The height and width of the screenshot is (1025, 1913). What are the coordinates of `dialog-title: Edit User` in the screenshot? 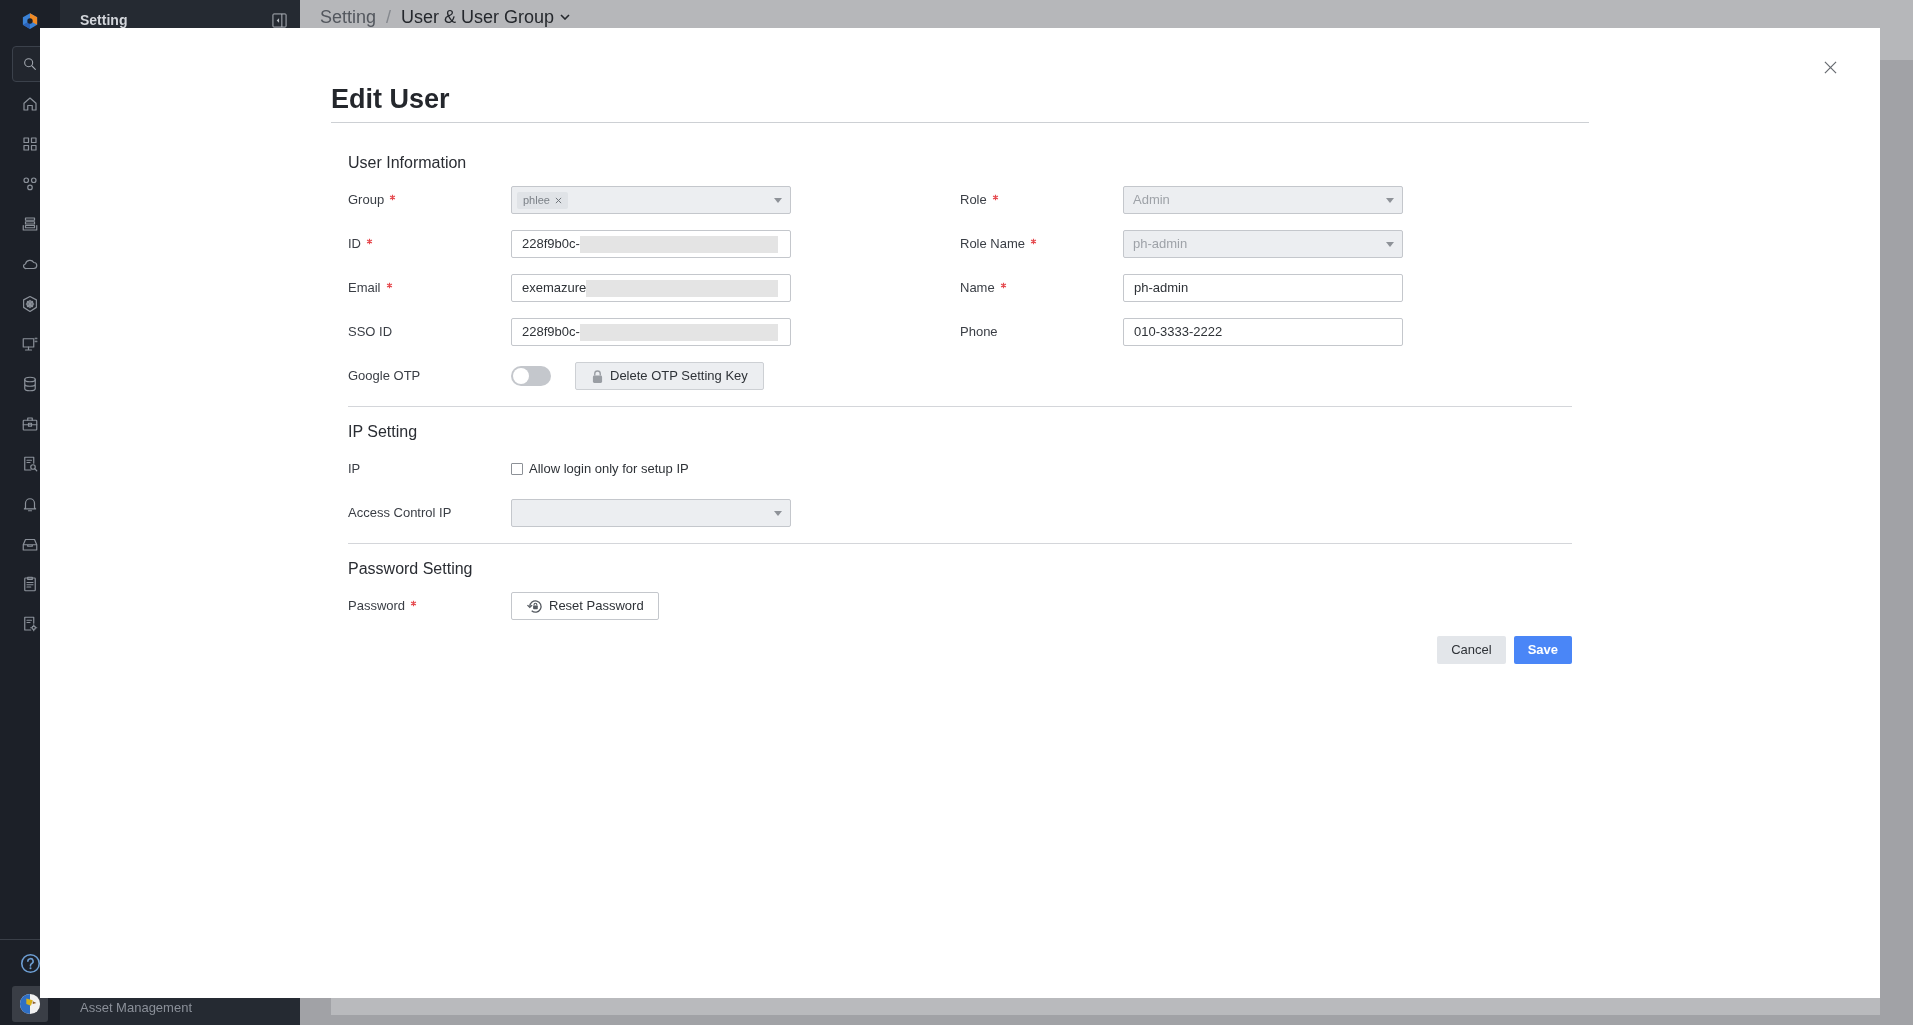 It's located at (390, 99).